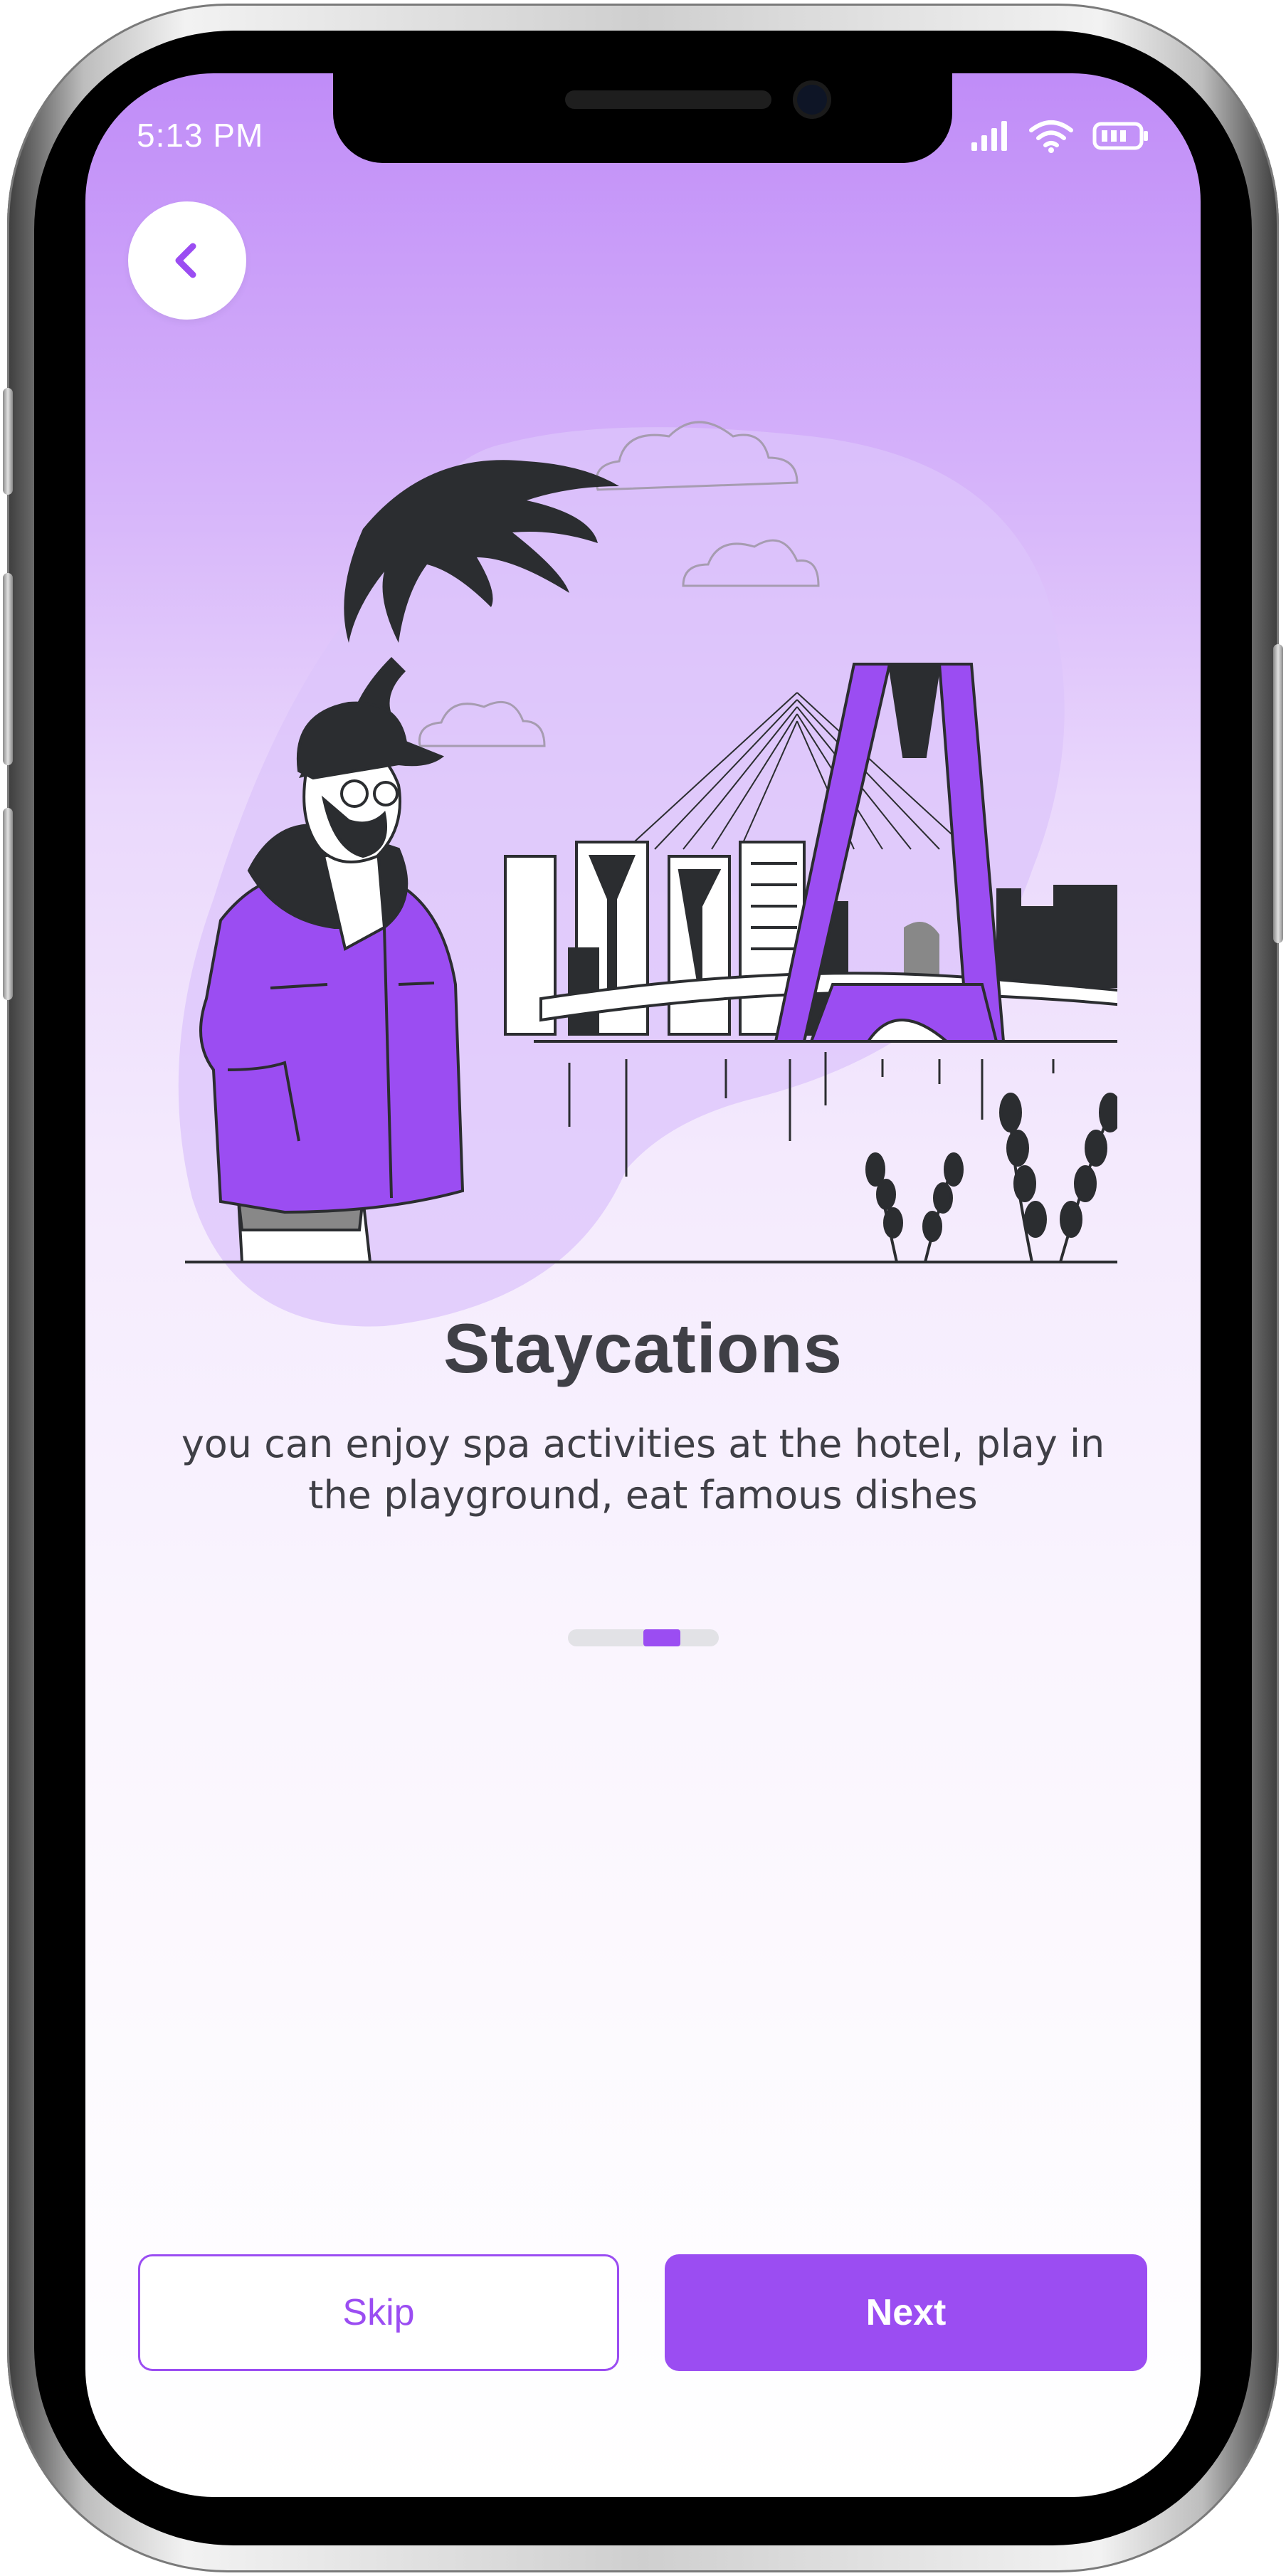 The image size is (1286, 2576). I want to click on battery-icon, so click(1120, 136).